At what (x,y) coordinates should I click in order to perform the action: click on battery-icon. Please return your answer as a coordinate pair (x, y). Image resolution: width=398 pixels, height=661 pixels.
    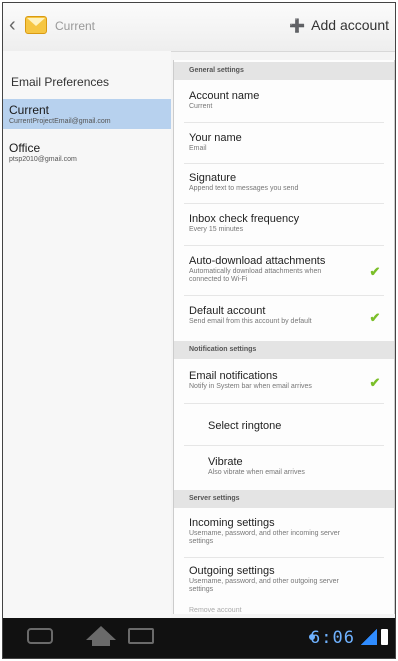
    Looking at the image, I should click on (384, 637).